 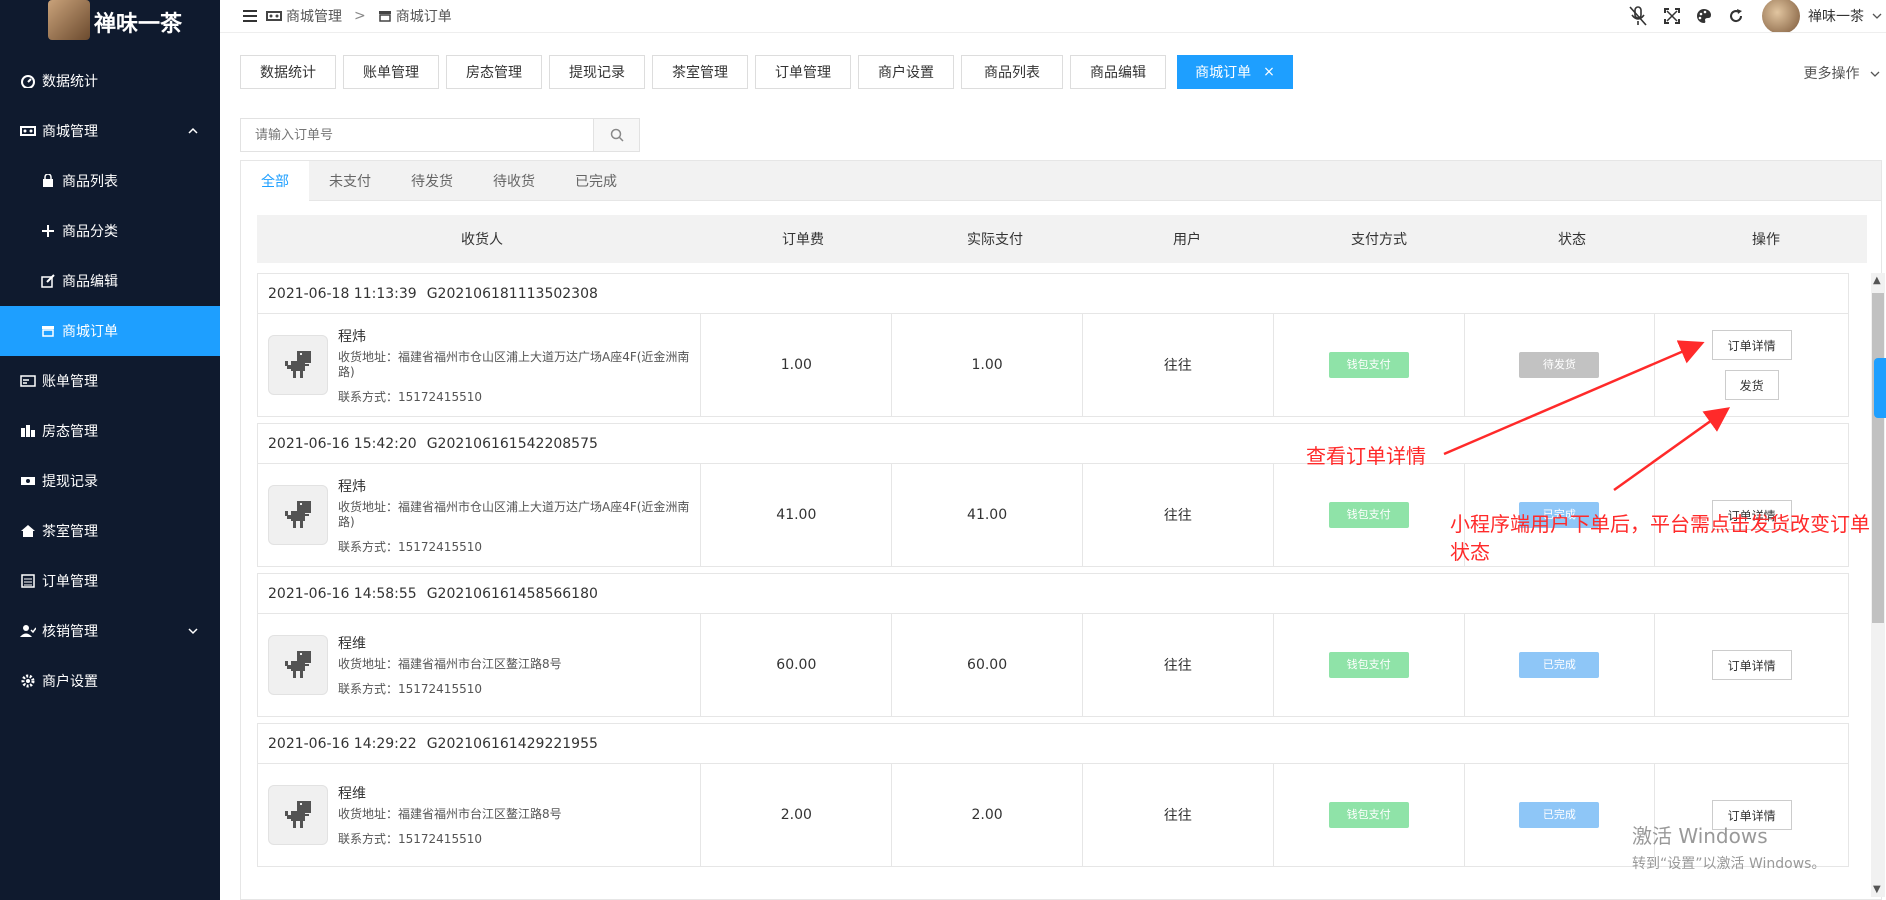 What do you see at coordinates (1118, 72) in the screenshot?
I see `tab-product-edit: 商品编辑` at bounding box center [1118, 72].